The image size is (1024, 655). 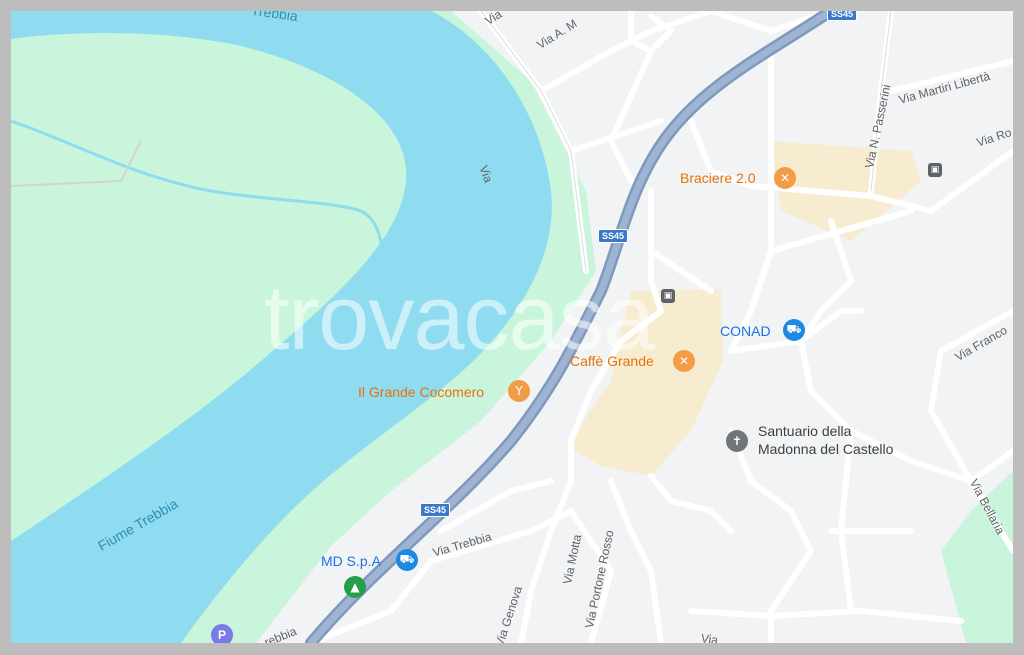 What do you see at coordinates (222, 633) in the screenshot?
I see `parking-icon: P` at bounding box center [222, 633].